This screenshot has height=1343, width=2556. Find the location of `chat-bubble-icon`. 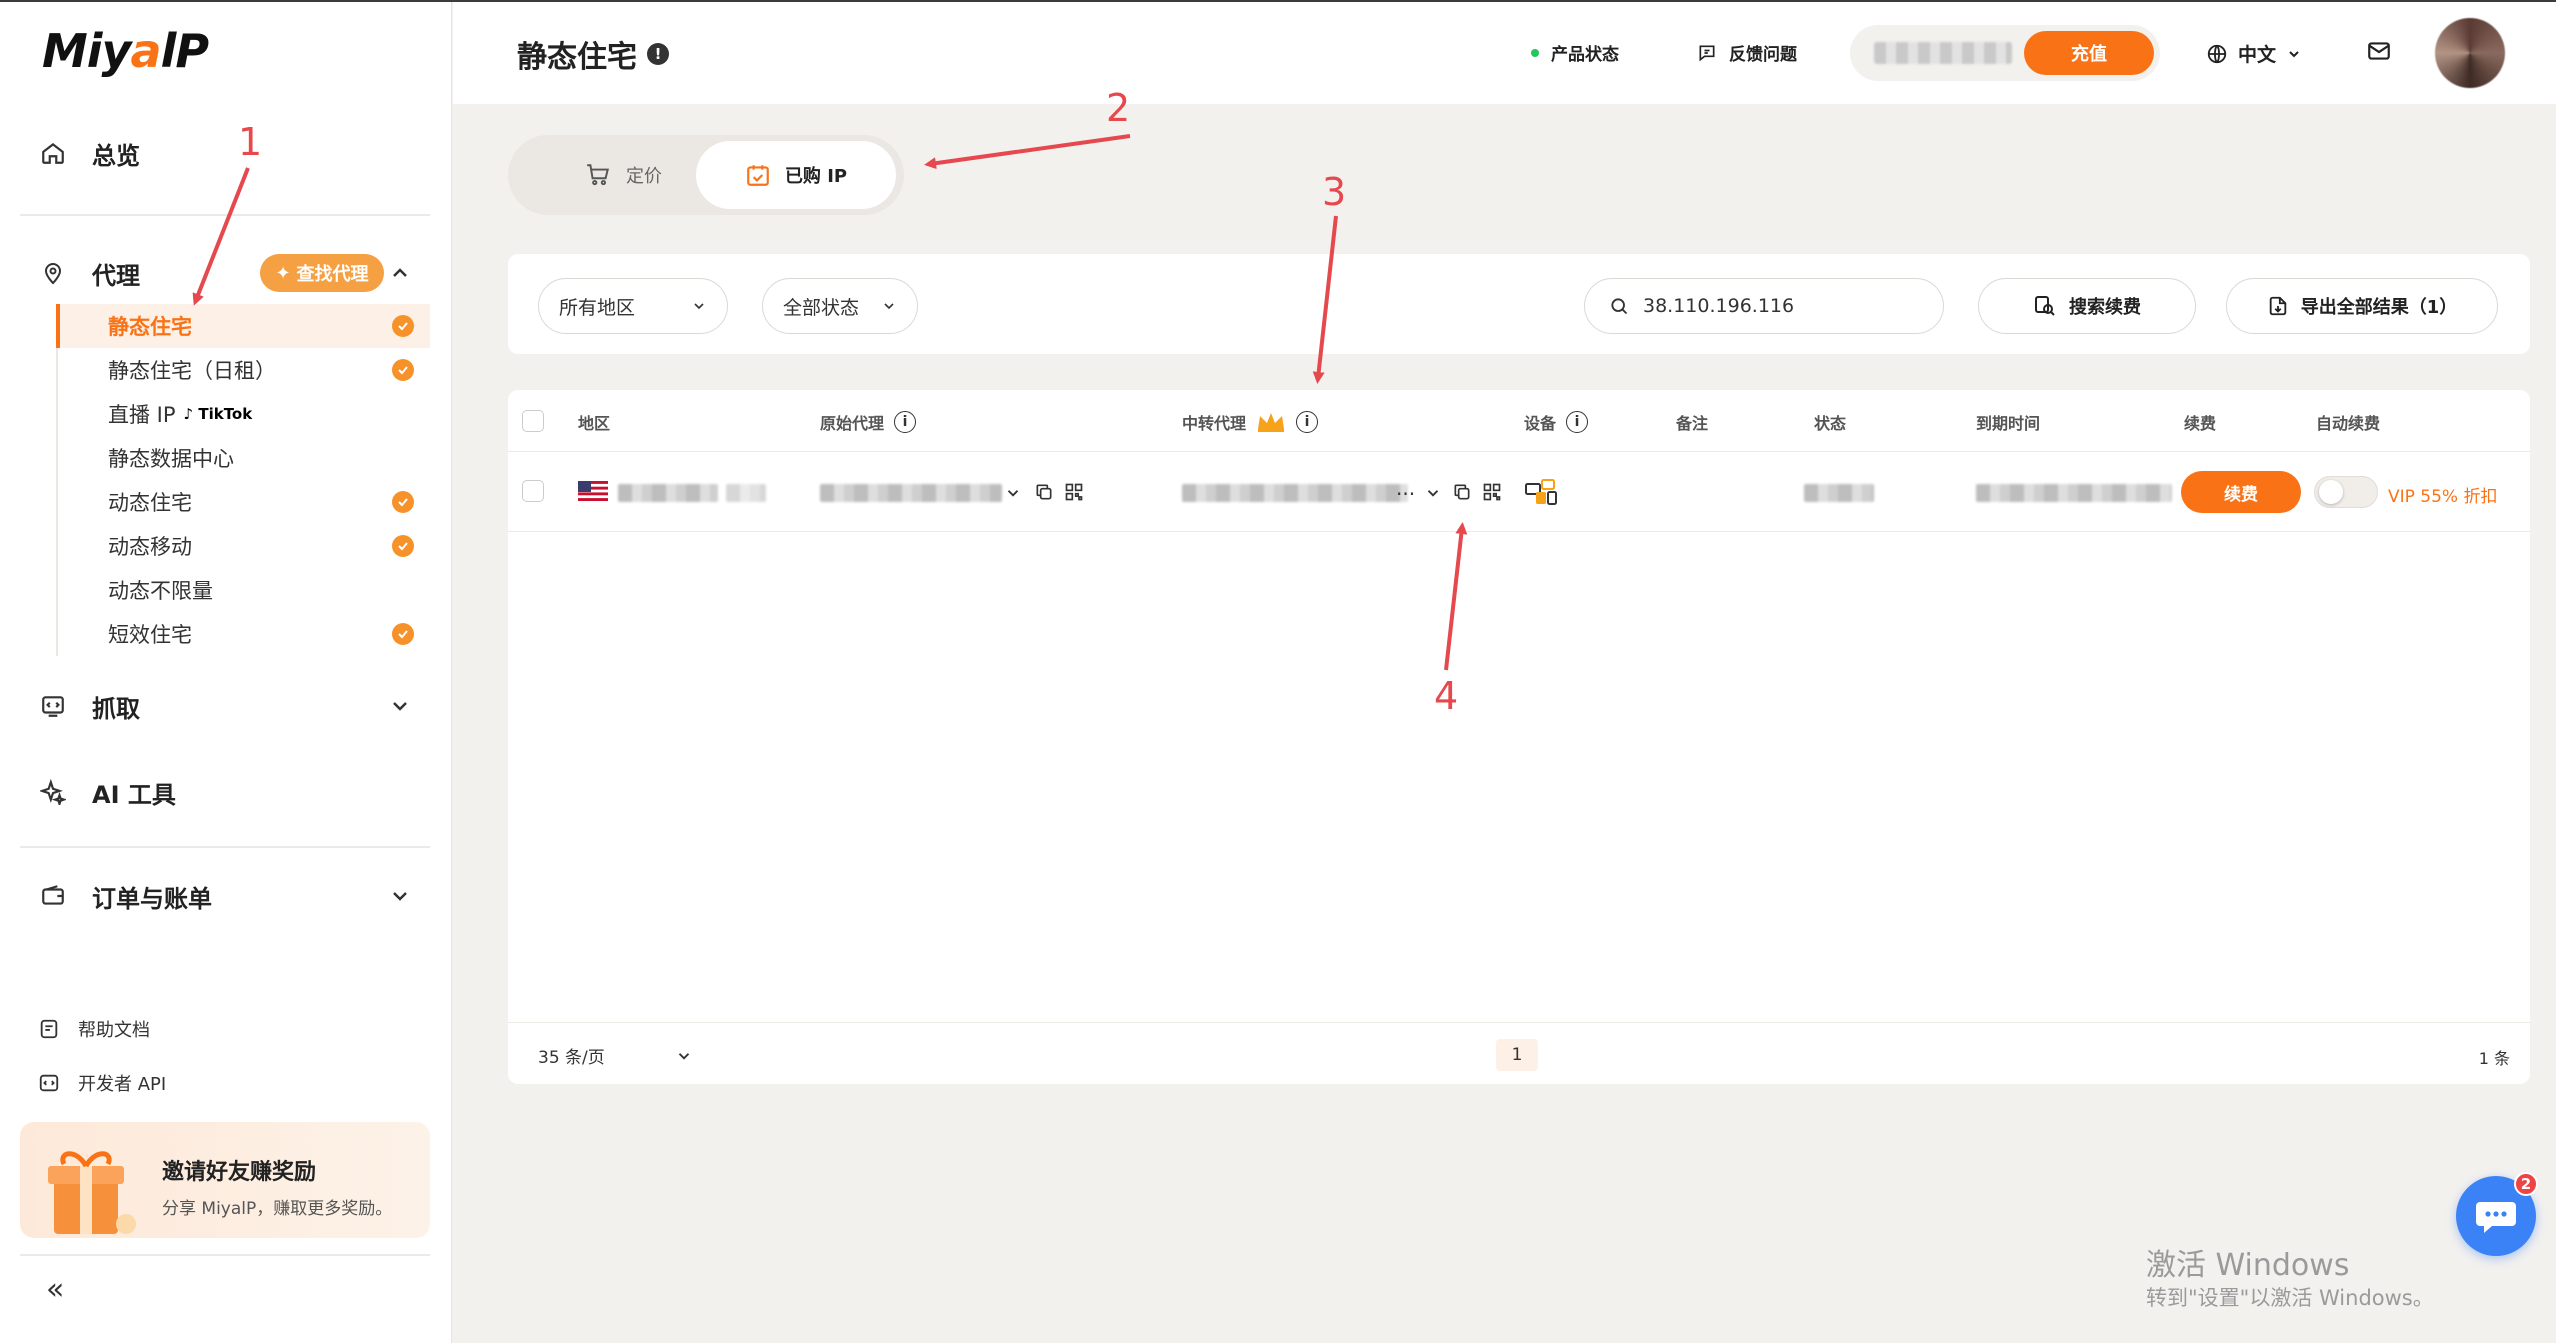

chat-bubble-icon is located at coordinates (2496, 1217).